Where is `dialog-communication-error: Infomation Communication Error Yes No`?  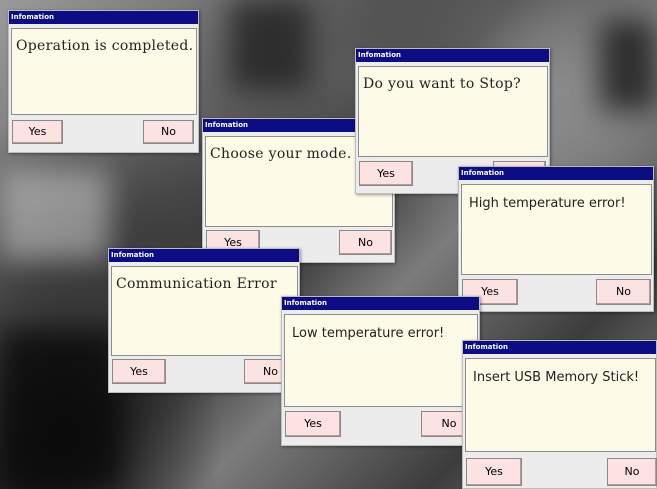 dialog-communication-error: Infomation Communication Error Yes No is located at coordinates (204, 320).